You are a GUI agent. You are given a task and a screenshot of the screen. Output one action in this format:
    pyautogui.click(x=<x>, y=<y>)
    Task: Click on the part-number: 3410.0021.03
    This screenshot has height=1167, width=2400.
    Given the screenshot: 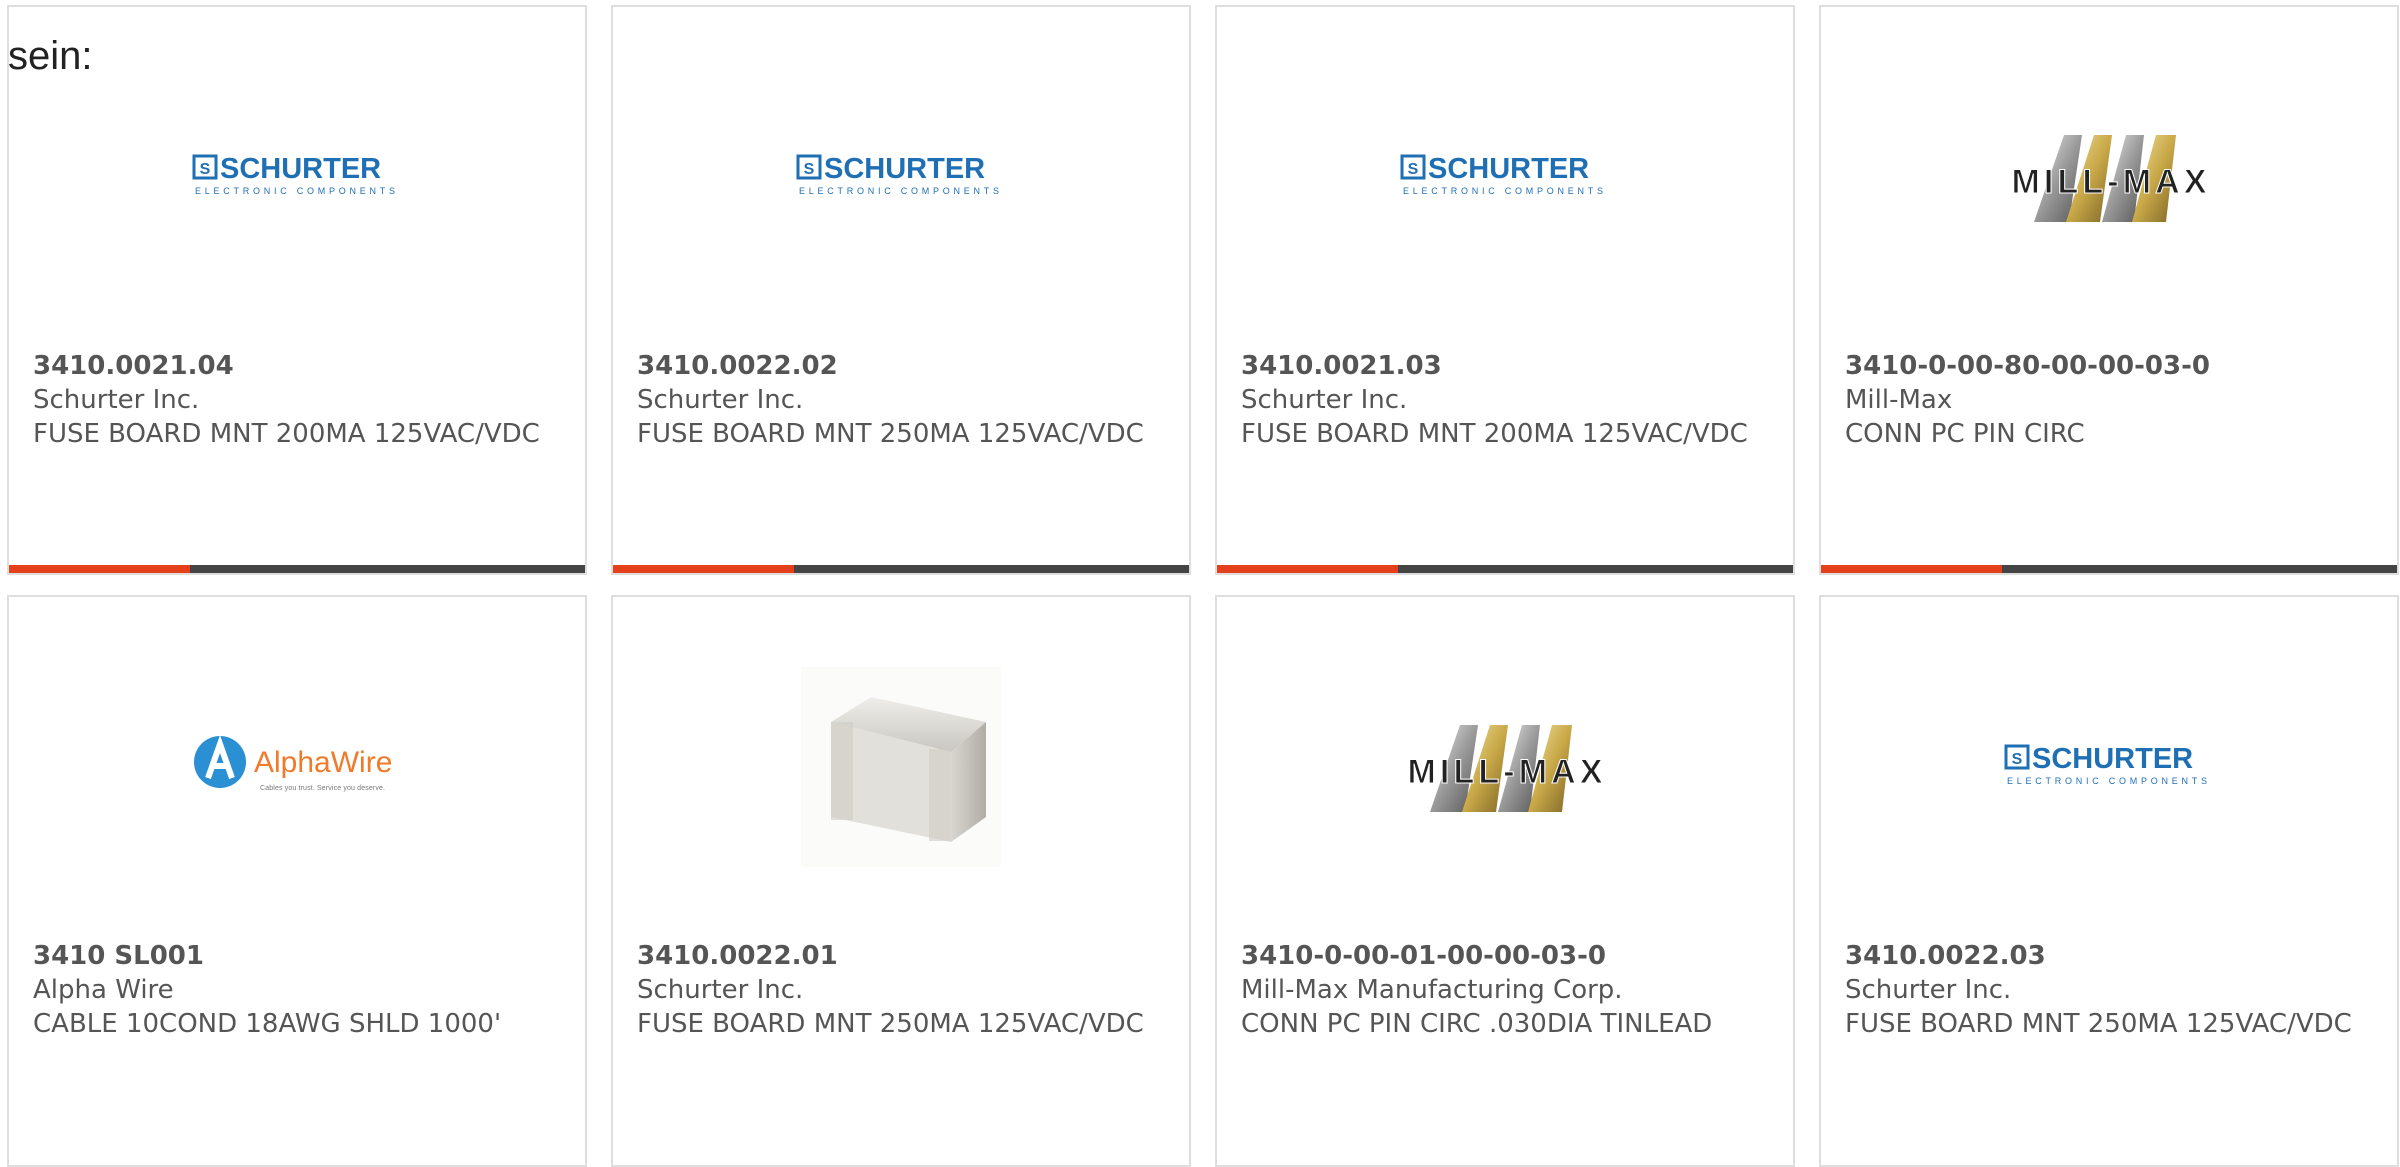 What is the action you would take?
    pyautogui.click(x=1507, y=366)
    